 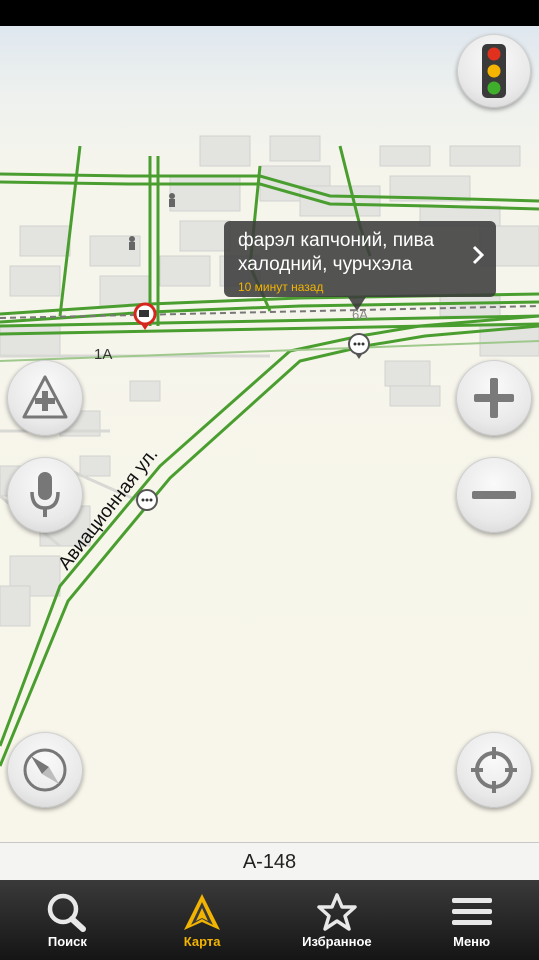 What do you see at coordinates (478, 258) in the screenshot?
I see `chevron-right-icon` at bounding box center [478, 258].